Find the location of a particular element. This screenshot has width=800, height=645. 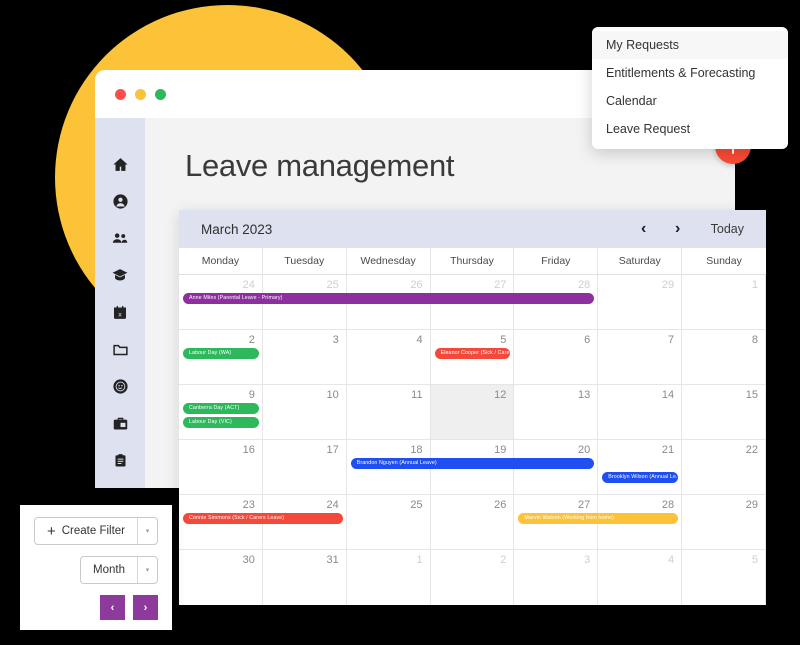

calendar-event: Labour Day (VIC) is located at coordinates (221, 422).